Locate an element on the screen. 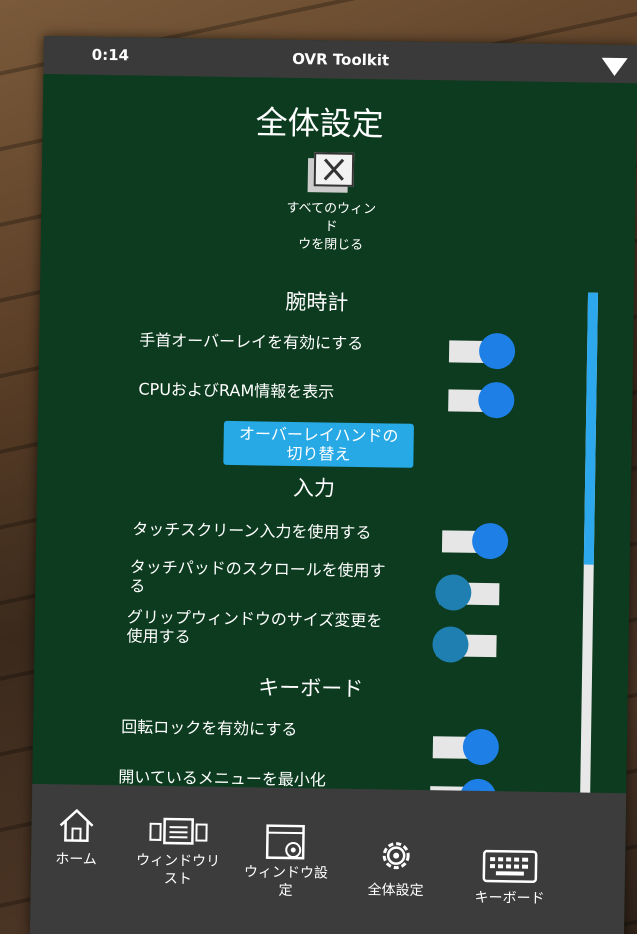 This screenshot has height=934, width=637. window-title: OVR Toolkit is located at coordinates (341, 59).